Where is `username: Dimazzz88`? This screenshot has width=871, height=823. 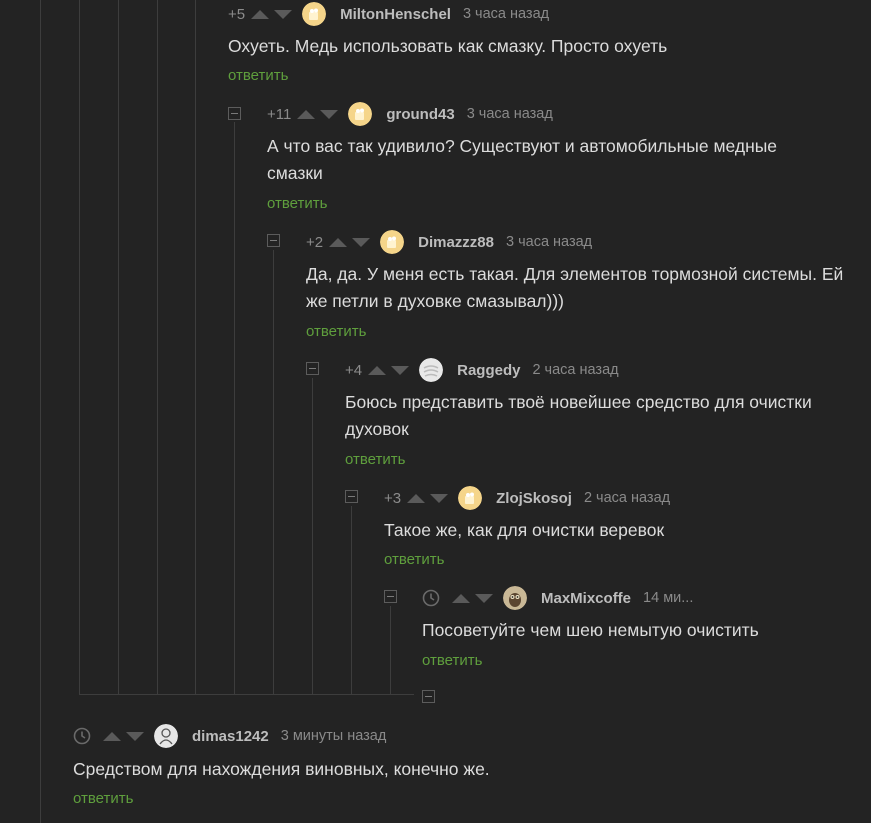 username: Dimazzz88 is located at coordinates (456, 242).